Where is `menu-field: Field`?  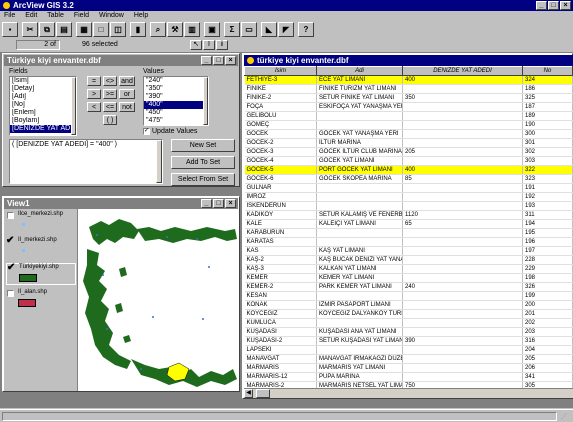
menu-field: Field is located at coordinates (81, 15).